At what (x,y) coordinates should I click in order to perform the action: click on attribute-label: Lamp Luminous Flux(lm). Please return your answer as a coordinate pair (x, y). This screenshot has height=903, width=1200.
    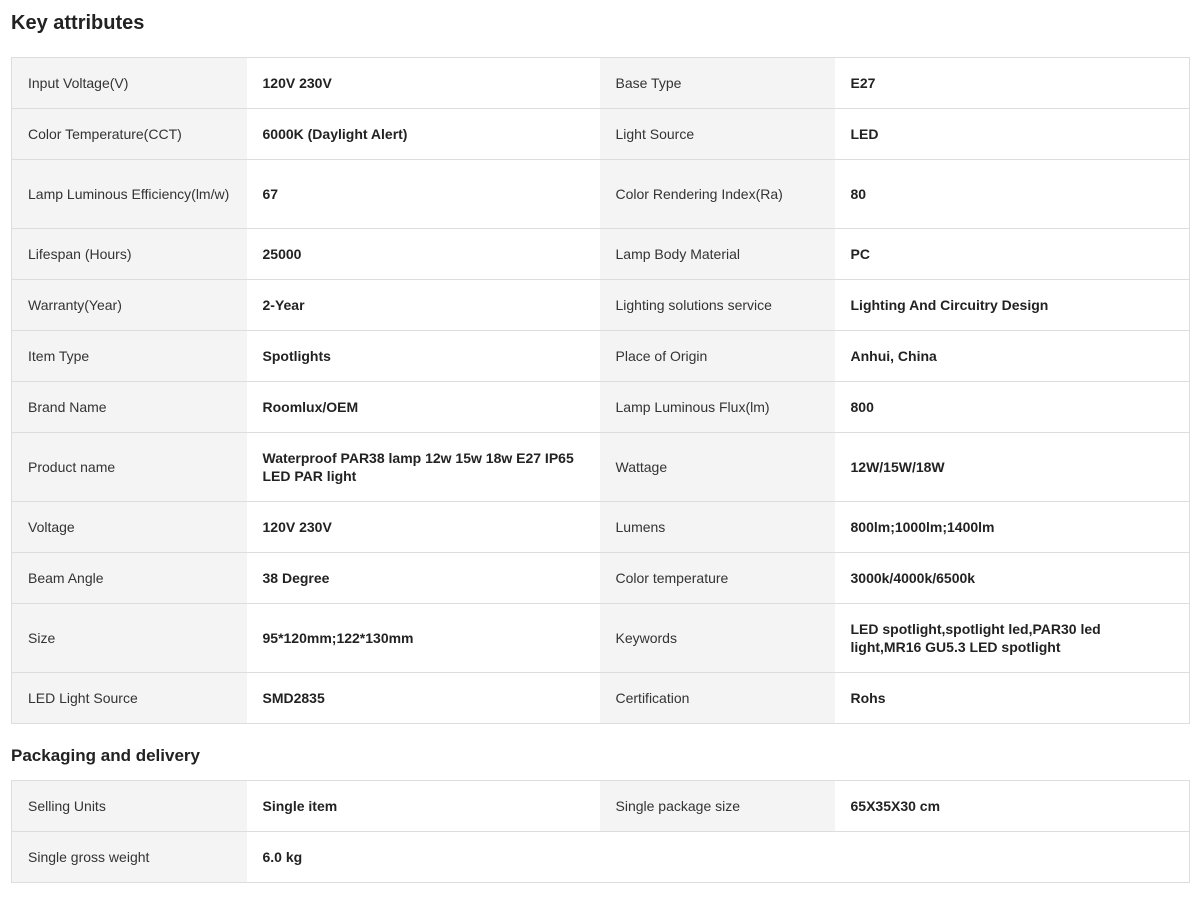
    Looking at the image, I should click on (717, 407).